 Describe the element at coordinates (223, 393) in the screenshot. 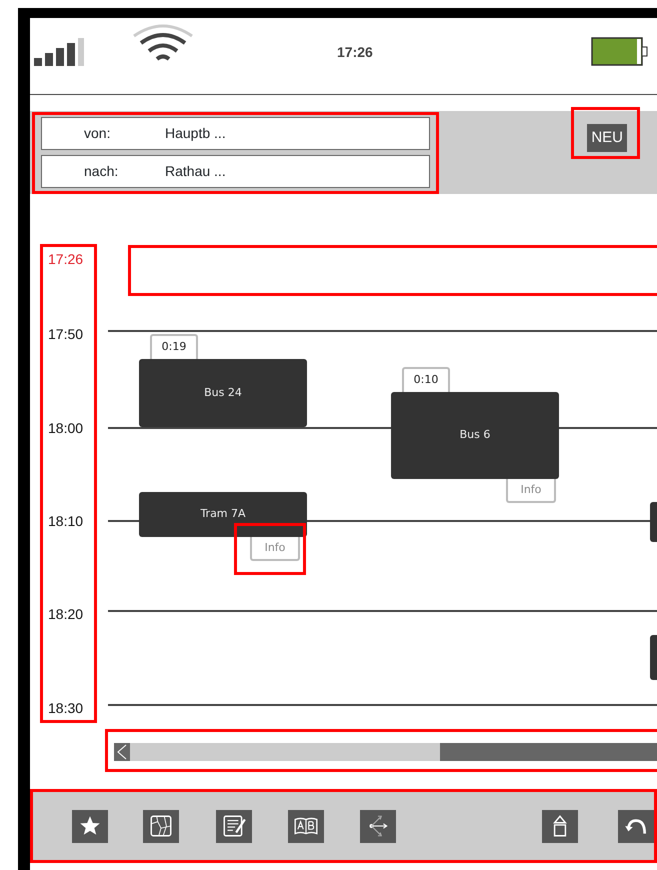

I see `trip-block: Bus 24` at that location.